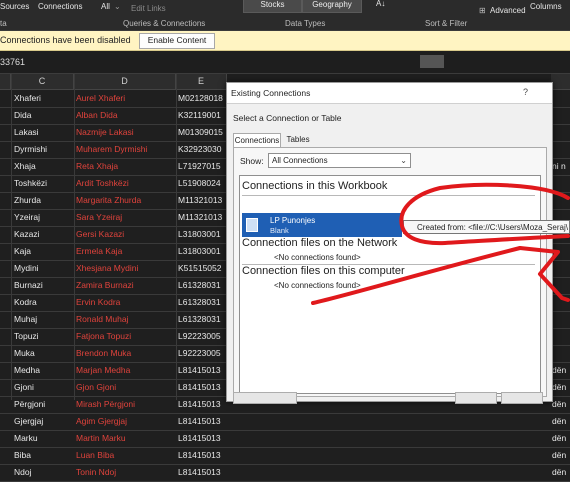 This screenshot has width=570, height=482. What do you see at coordinates (43, 455) in the screenshot?
I see `cell-surname: Biba` at bounding box center [43, 455].